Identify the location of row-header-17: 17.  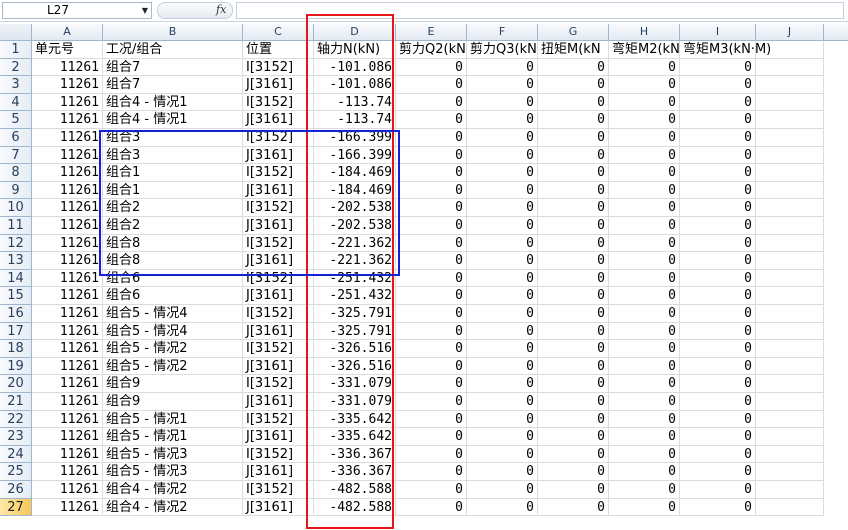
(16, 331).